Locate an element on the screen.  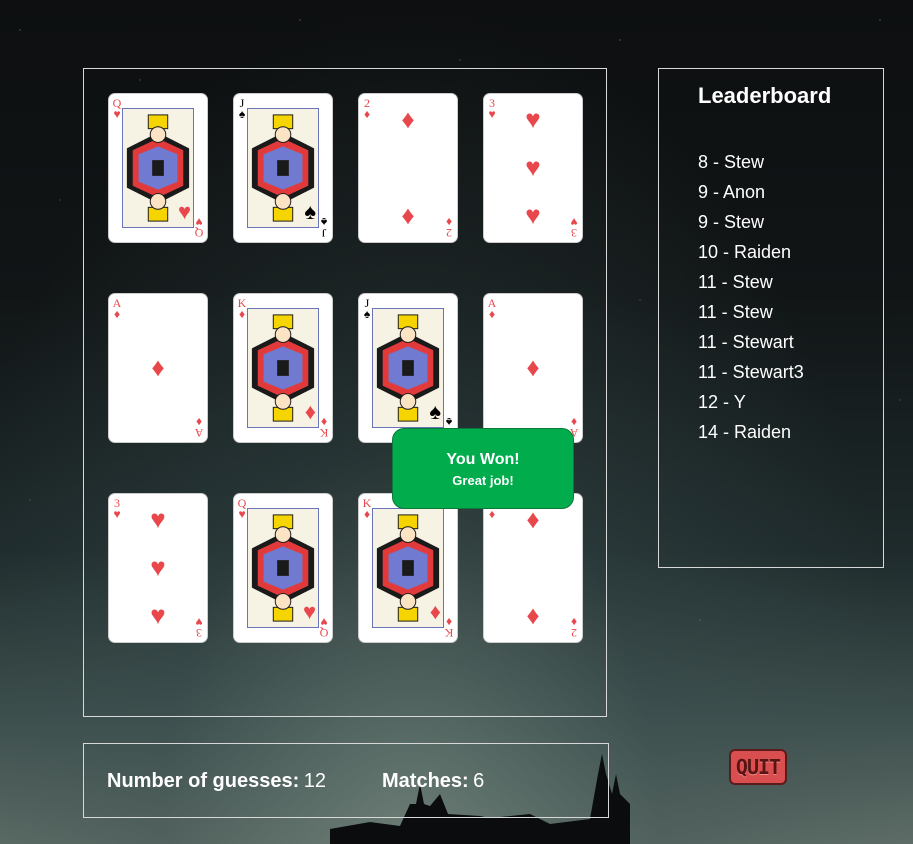
leaderboard-entry: 11 - Stewart3 is located at coordinates (751, 372).